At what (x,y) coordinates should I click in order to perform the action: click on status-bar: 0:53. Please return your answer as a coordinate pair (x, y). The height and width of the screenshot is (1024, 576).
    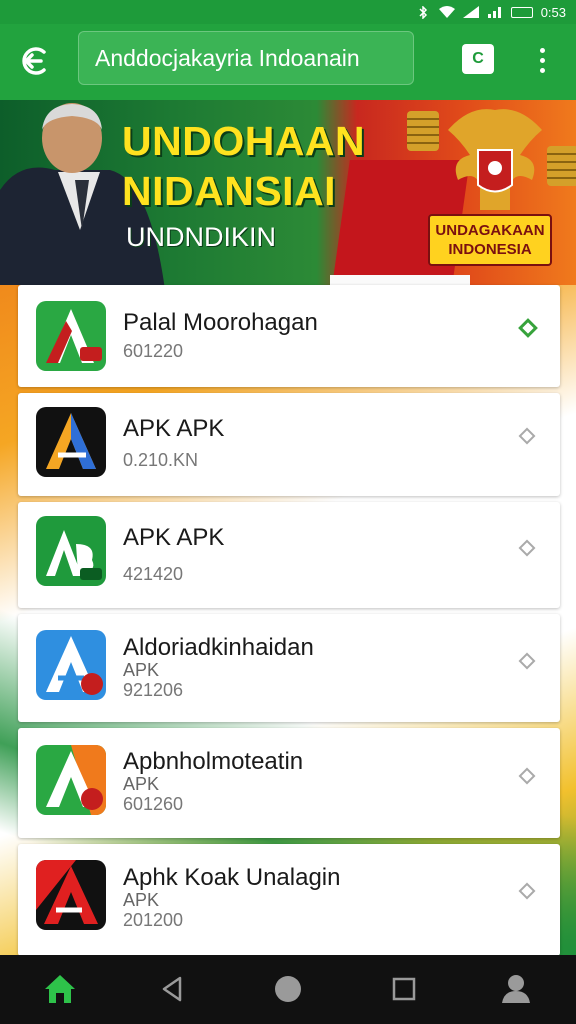
    Looking at the image, I should click on (288, 12).